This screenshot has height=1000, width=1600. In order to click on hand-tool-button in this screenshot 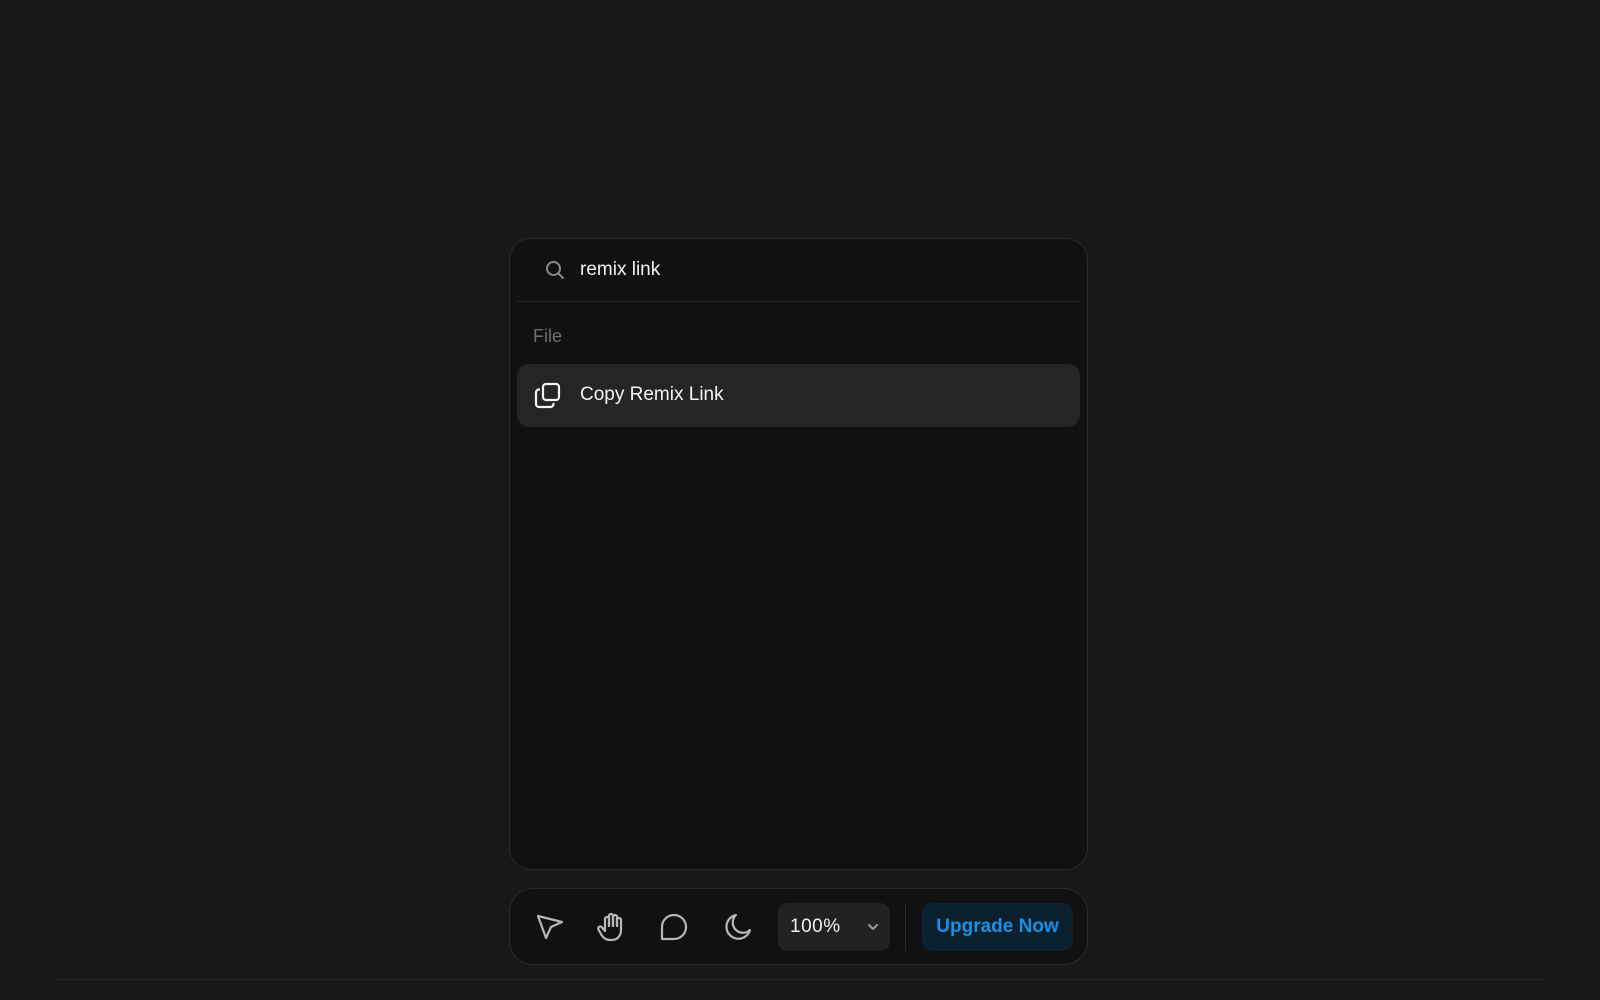, I will do `click(611, 927)`.